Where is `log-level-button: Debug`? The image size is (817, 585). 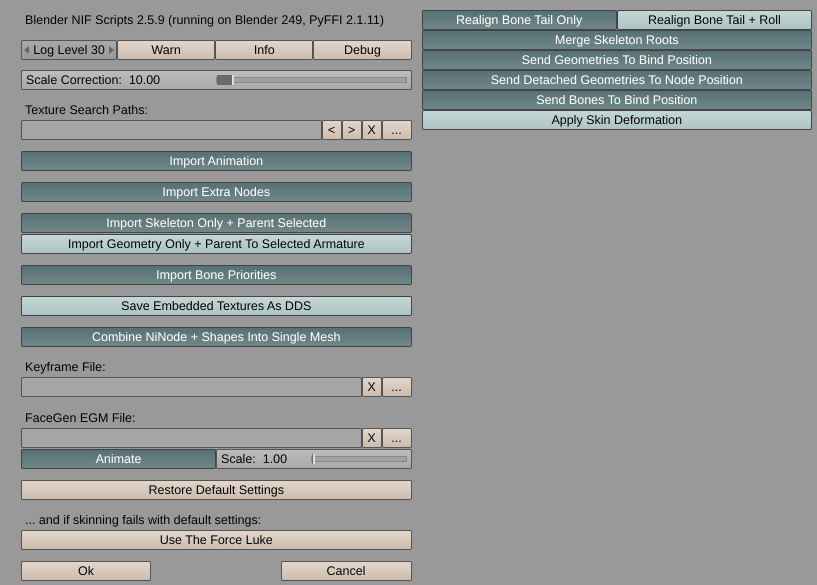 log-level-button: Debug is located at coordinates (362, 50).